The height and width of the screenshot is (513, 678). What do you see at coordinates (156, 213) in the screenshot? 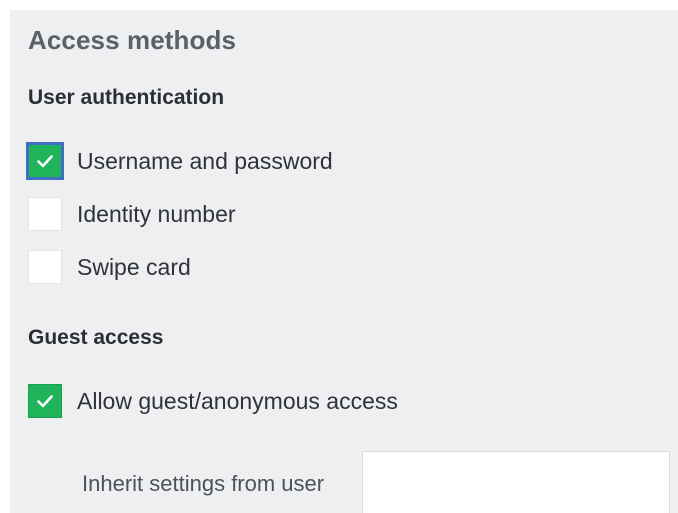
I see `identity-number-label: Identity number` at bounding box center [156, 213].